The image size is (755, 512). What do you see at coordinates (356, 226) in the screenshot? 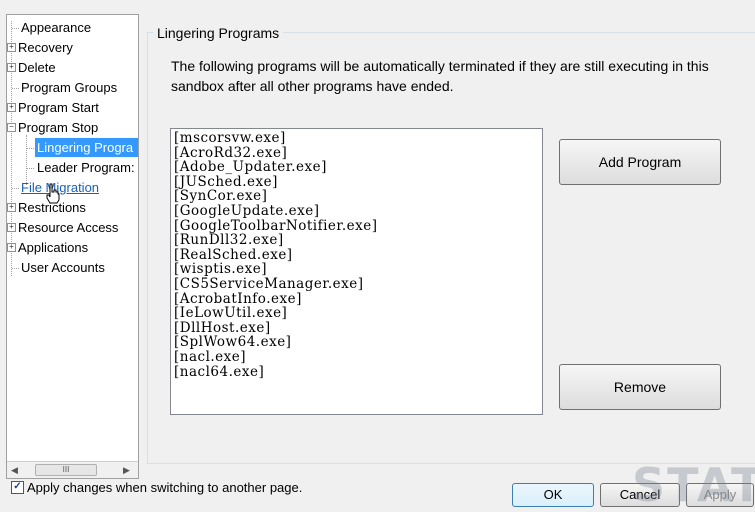
I see `list-item: [GoogleToolbarNotifier.exe]` at bounding box center [356, 226].